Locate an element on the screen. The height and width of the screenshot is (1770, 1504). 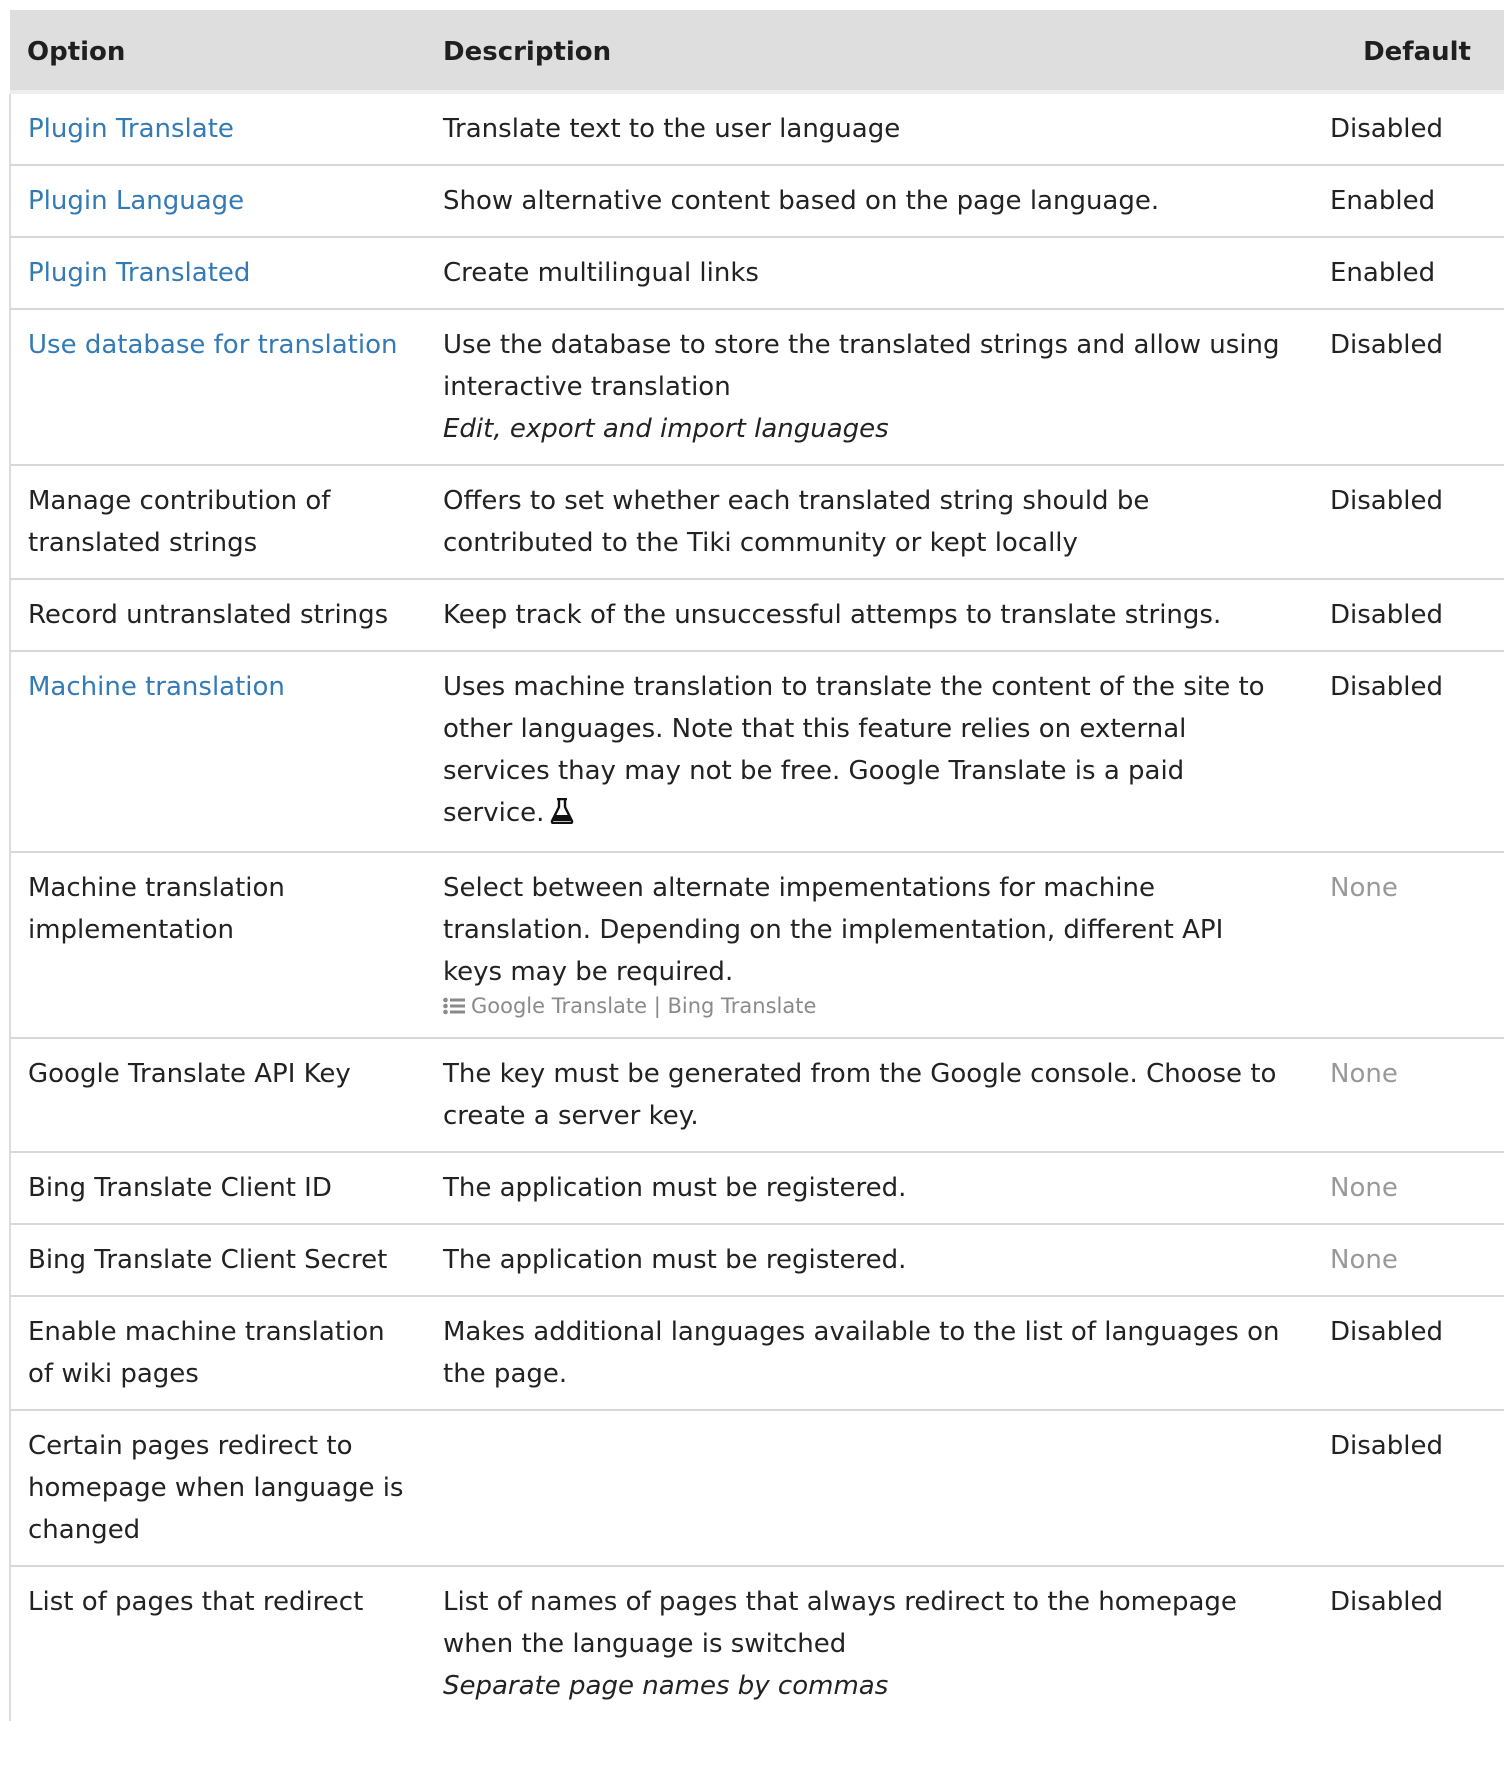
description-cell: Translate text to the user language is located at coordinates (866, 129).